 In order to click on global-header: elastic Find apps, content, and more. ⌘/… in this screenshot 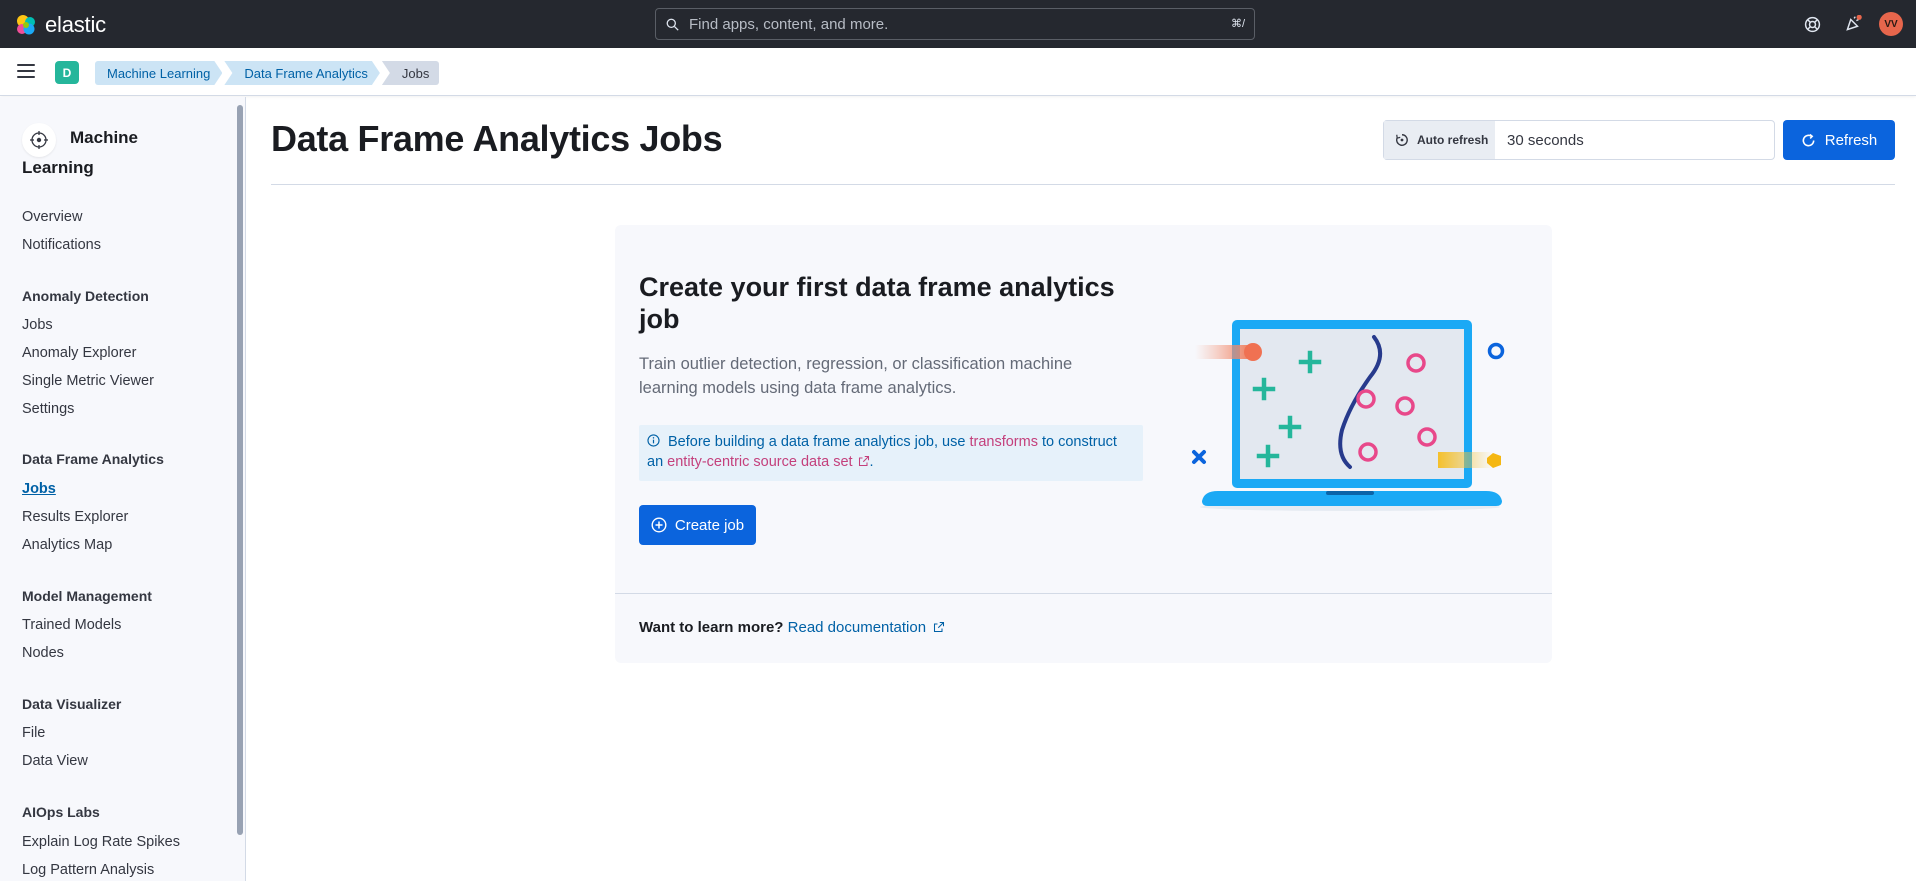, I will do `click(958, 24)`.